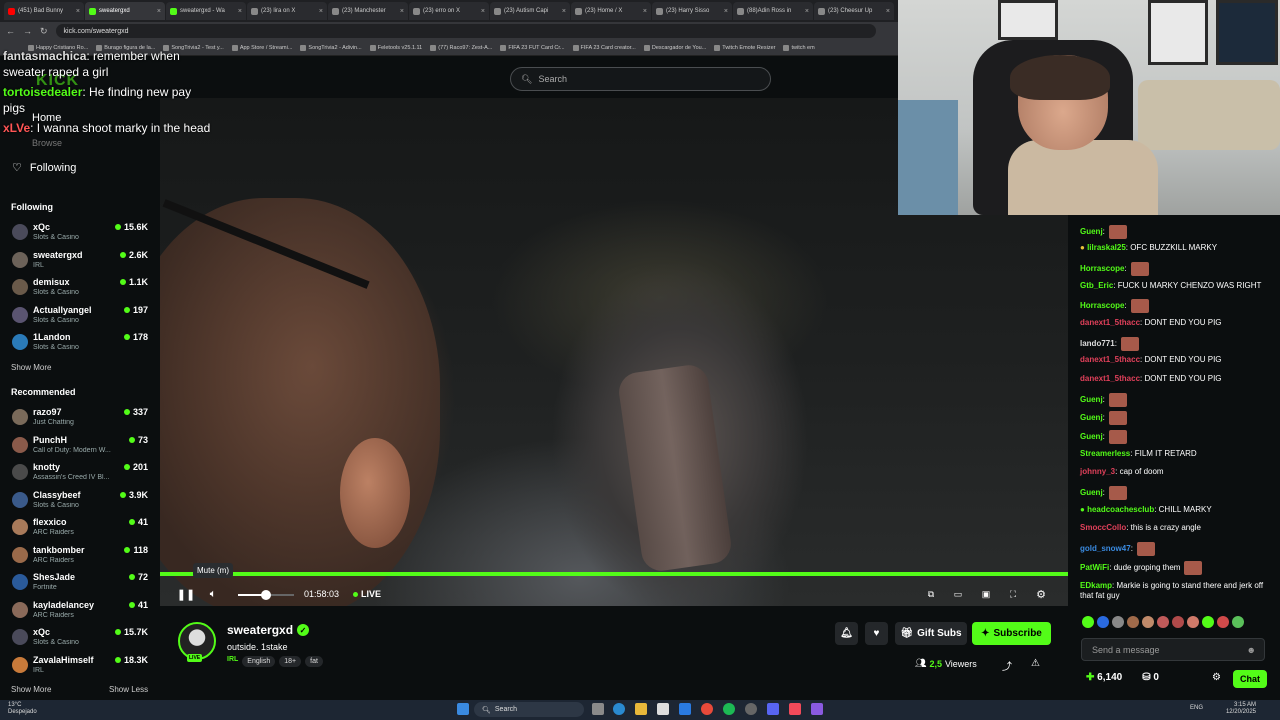  What do you see at coordinates (266, 595) in the screenshot?
I see `volume-slider` at bounding box center [266, 595].